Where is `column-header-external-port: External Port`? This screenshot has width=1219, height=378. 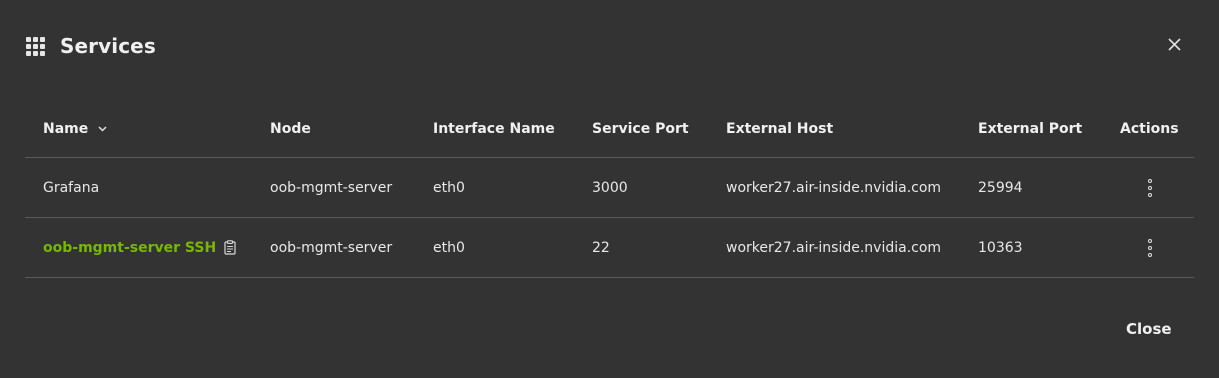 column-header-external-port: External Port is located at coordinates (1030, 128).